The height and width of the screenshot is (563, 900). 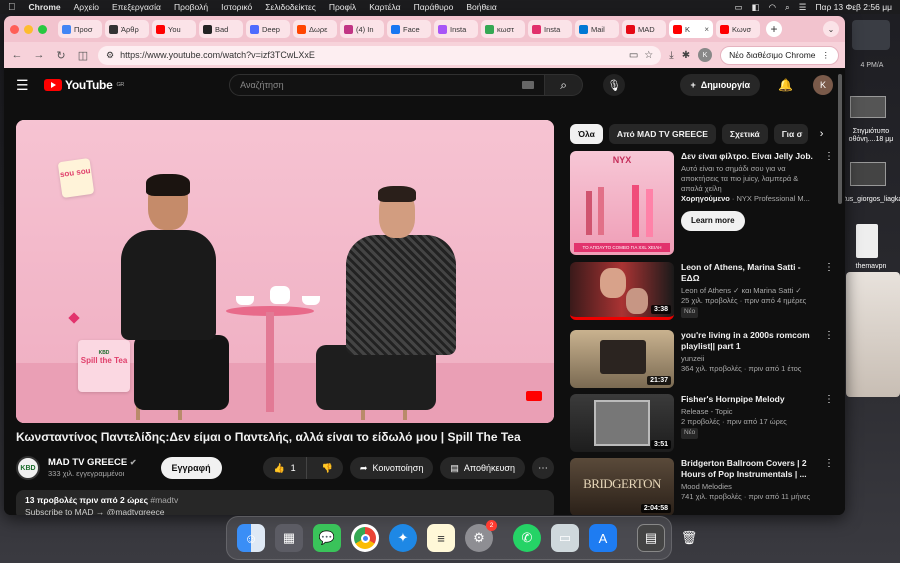 What do you see at coordinates (42, 29) in the screenshot?
I see `zoom-window-button` at bounding box center [42, 29].